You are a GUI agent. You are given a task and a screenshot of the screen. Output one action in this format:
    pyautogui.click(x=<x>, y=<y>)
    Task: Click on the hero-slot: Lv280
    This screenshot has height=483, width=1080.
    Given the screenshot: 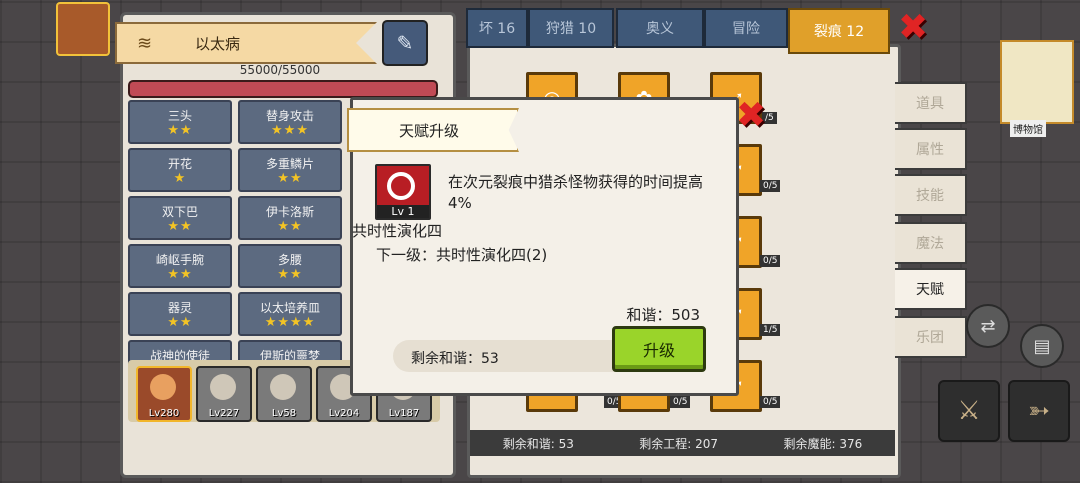 What is the action you would take?
    pyautogui.click(x=164, y=394)
    